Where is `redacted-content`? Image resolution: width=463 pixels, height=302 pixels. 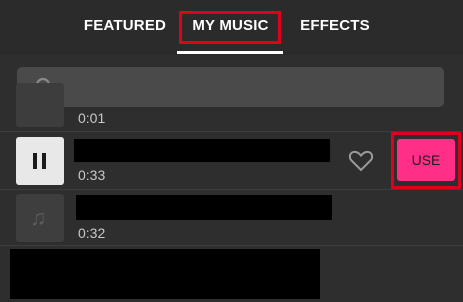
redacted-content is located at coordinates (165, 274).